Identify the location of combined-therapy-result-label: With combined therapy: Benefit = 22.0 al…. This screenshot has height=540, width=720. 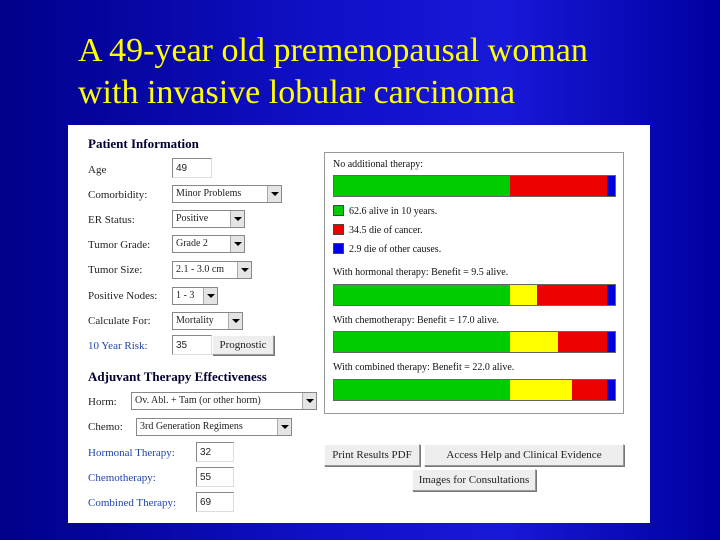
(424, 367).